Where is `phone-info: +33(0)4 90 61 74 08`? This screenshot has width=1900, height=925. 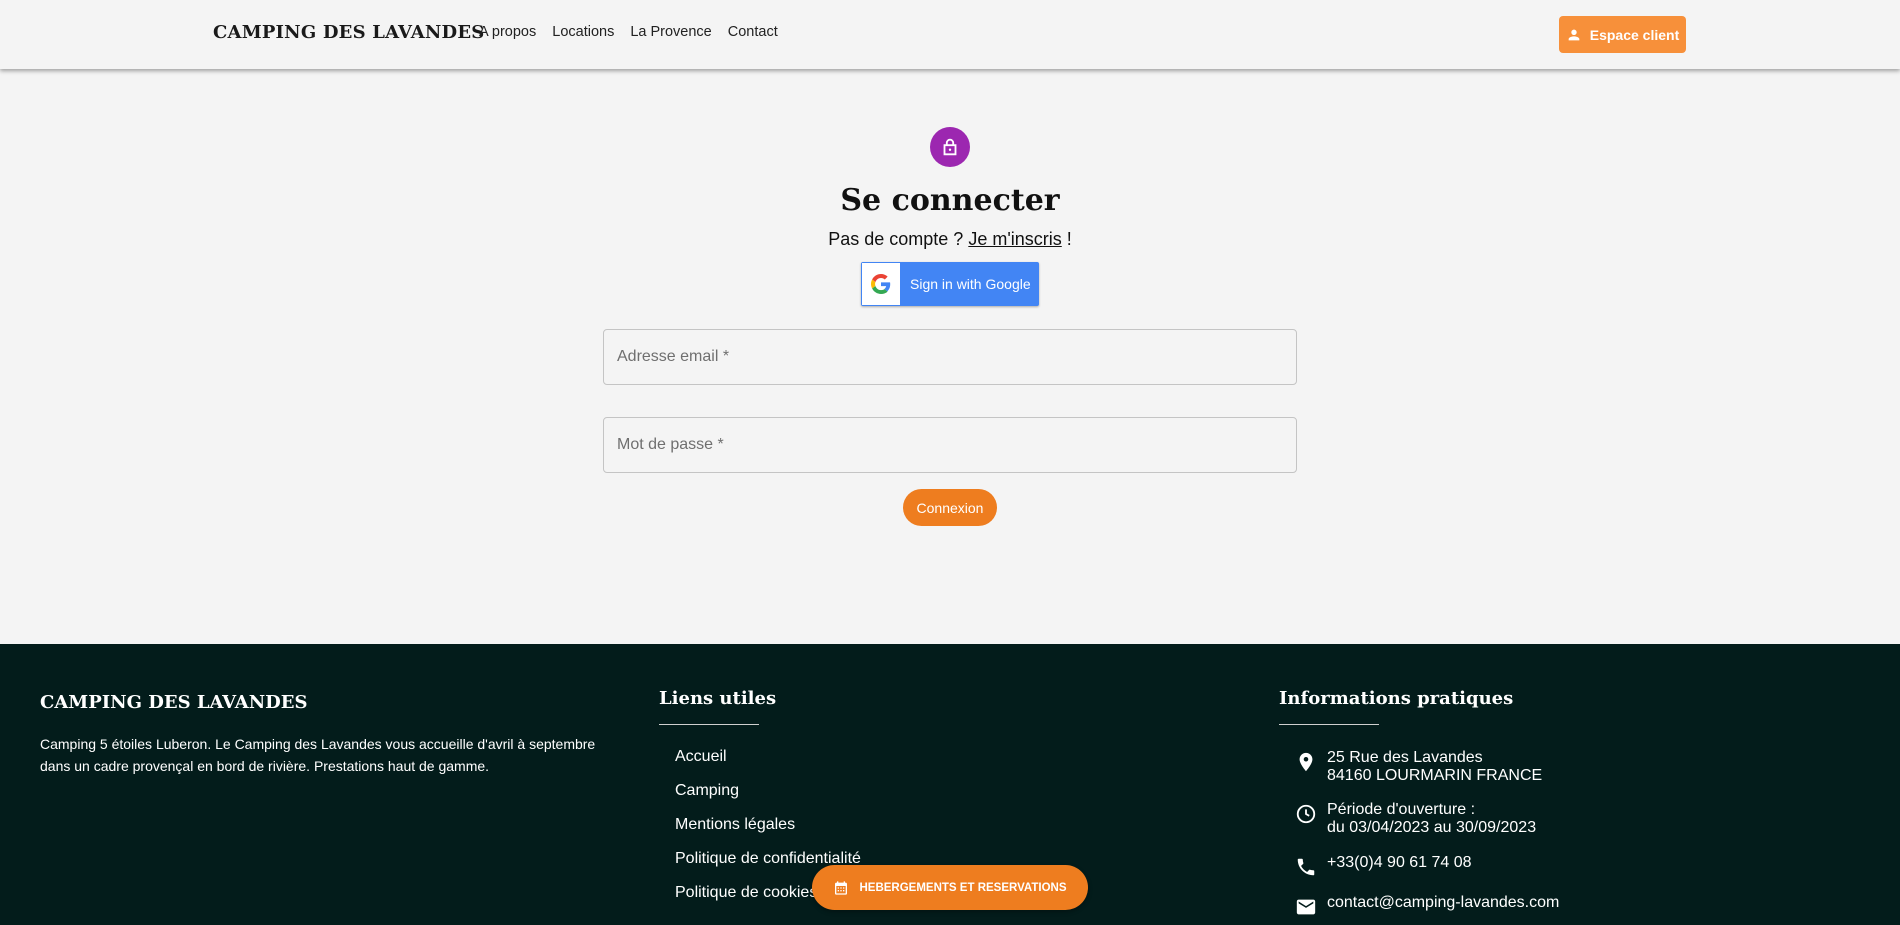
phone-info: +33(0)4 90 61 74 08 is located at coordinates (1383, 866).